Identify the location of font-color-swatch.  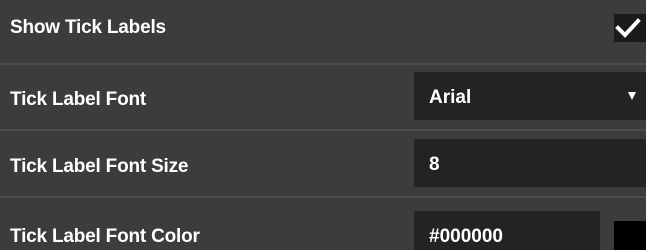
(630, 235).